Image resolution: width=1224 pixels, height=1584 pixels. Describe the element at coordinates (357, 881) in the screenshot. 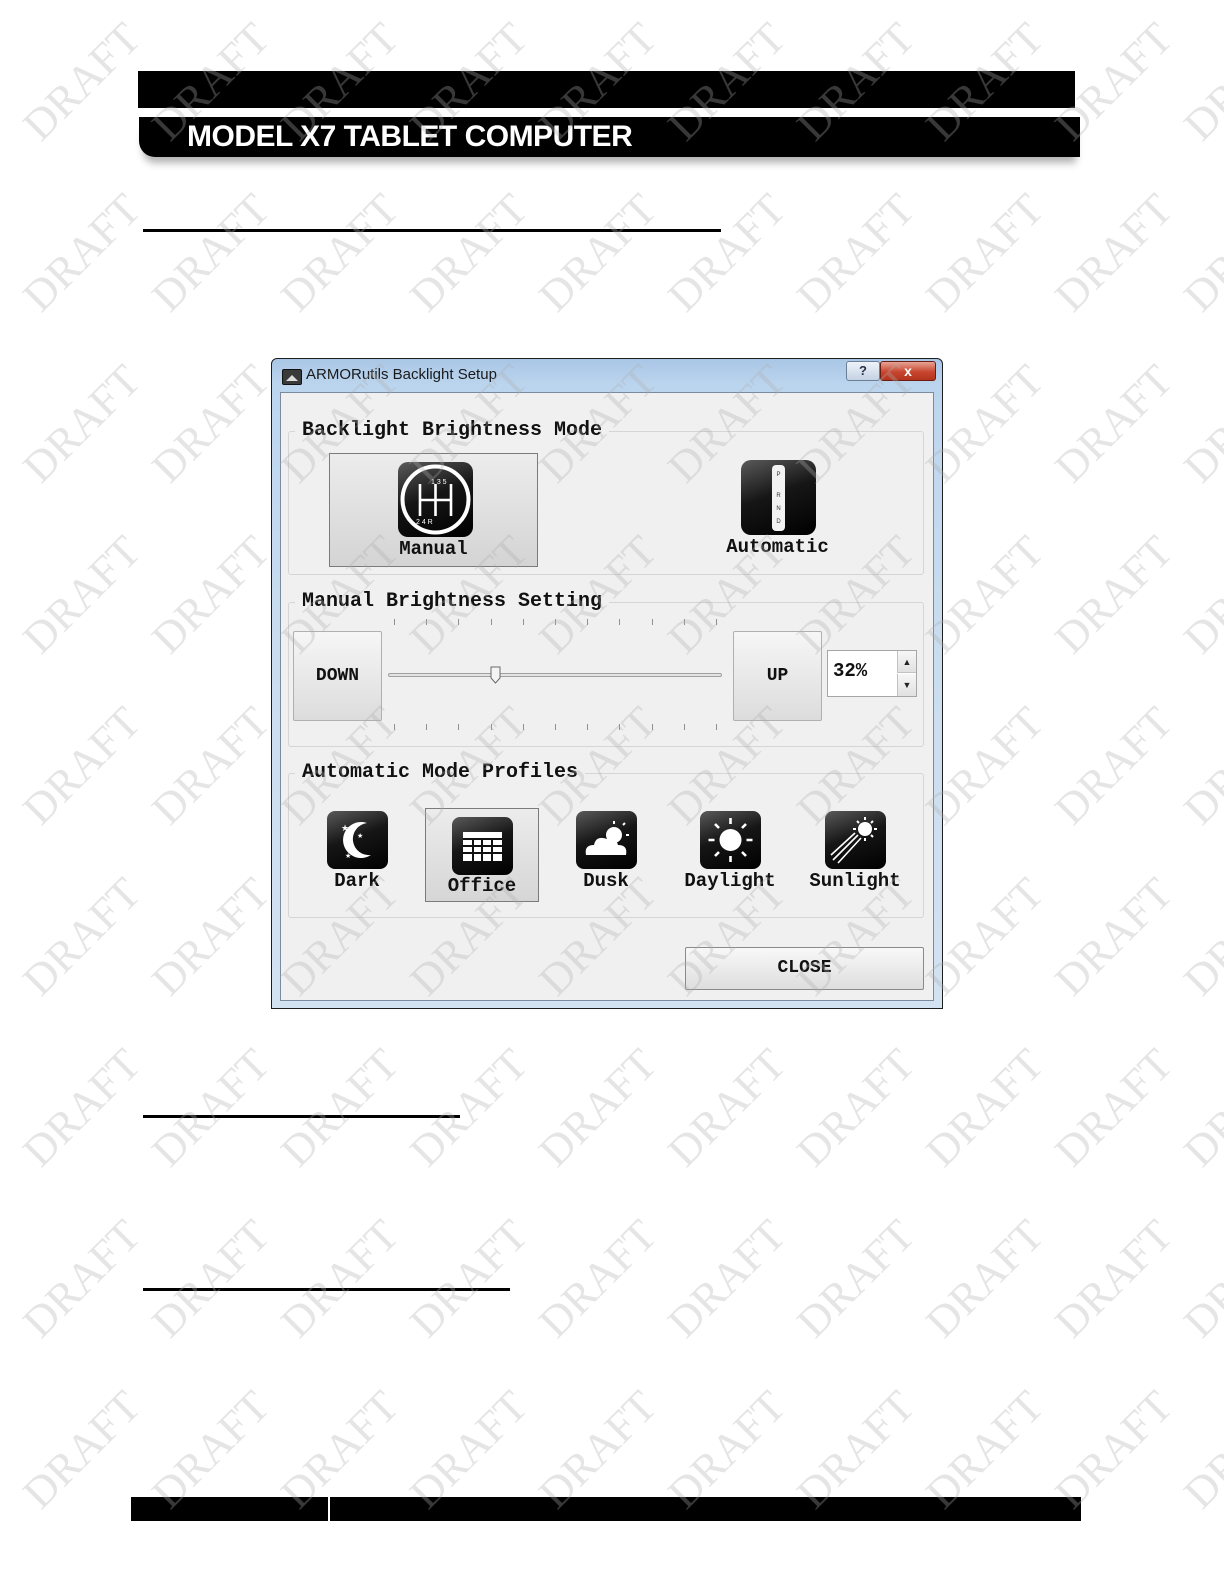

I see `profile-dark-label: Dark` at that location.